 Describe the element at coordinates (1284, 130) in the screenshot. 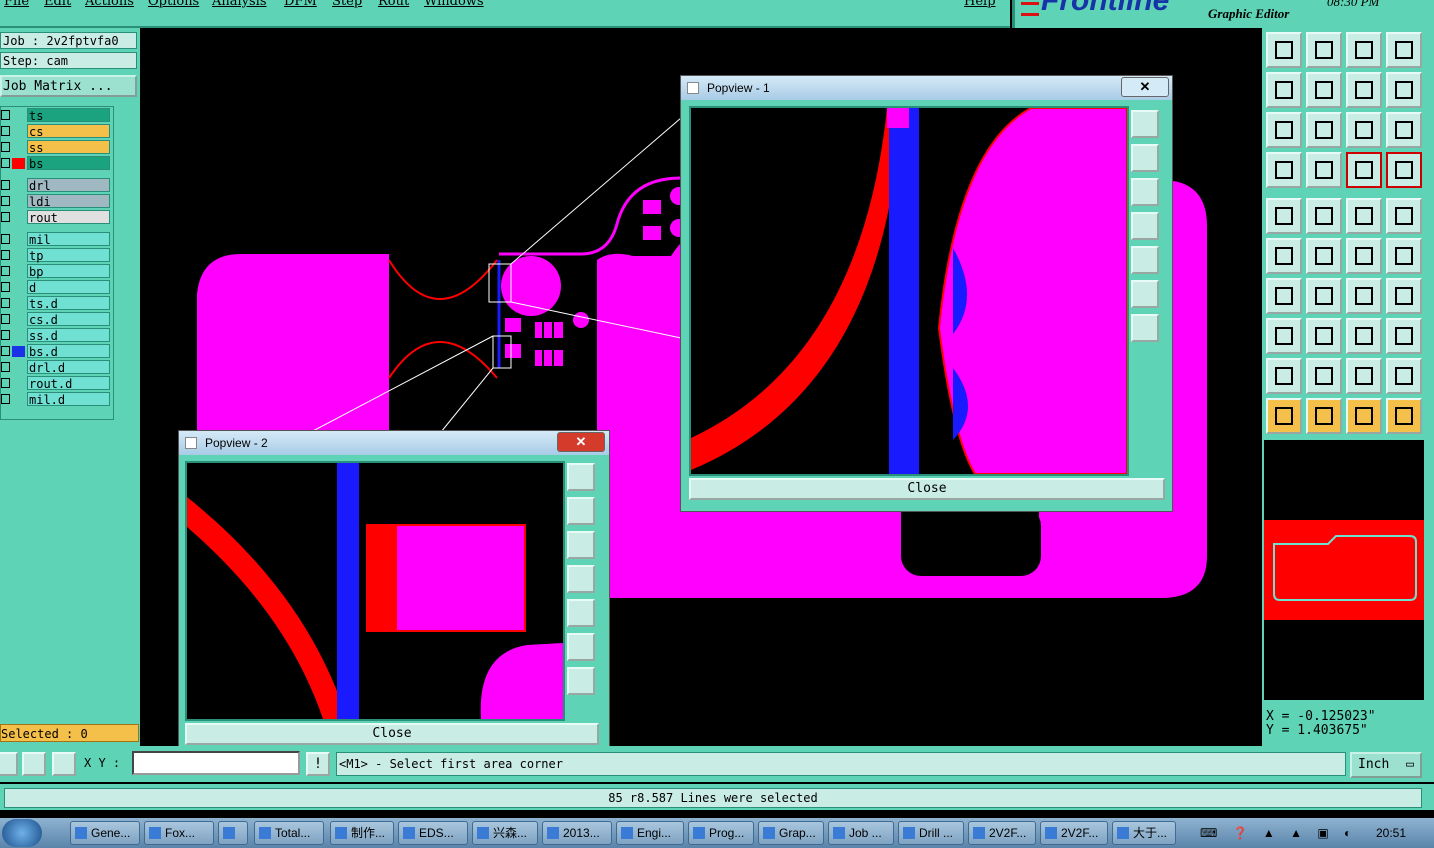

I see `fit-icon` at that location.